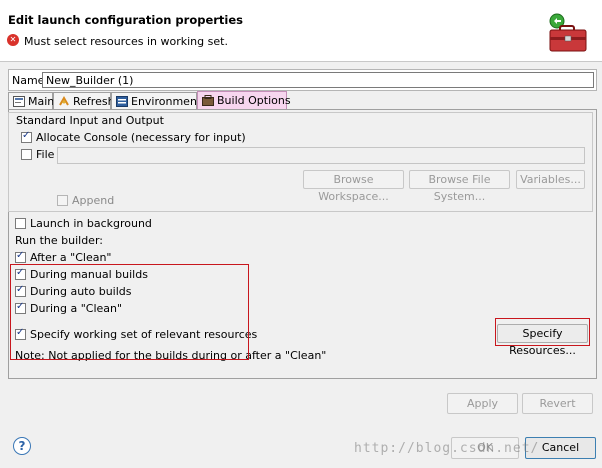 The height and width of the screenshot is (468, 602). I want to click on after-clean-checkbox: After a "Clean", so click(63, 257).